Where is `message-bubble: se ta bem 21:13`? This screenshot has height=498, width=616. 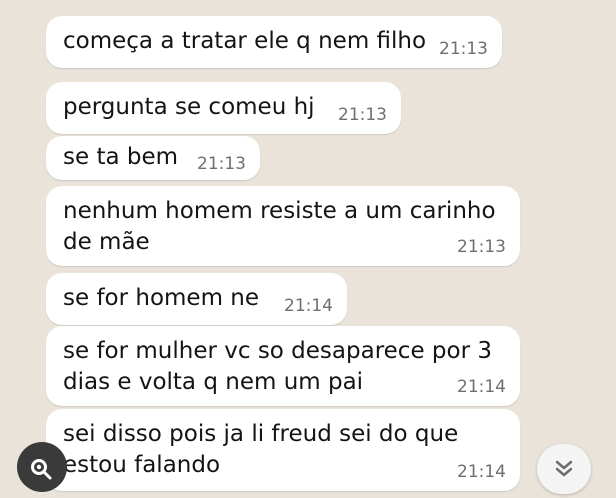 message-bubble: se ta bem 21:13 is located at coordinates (153, 158).